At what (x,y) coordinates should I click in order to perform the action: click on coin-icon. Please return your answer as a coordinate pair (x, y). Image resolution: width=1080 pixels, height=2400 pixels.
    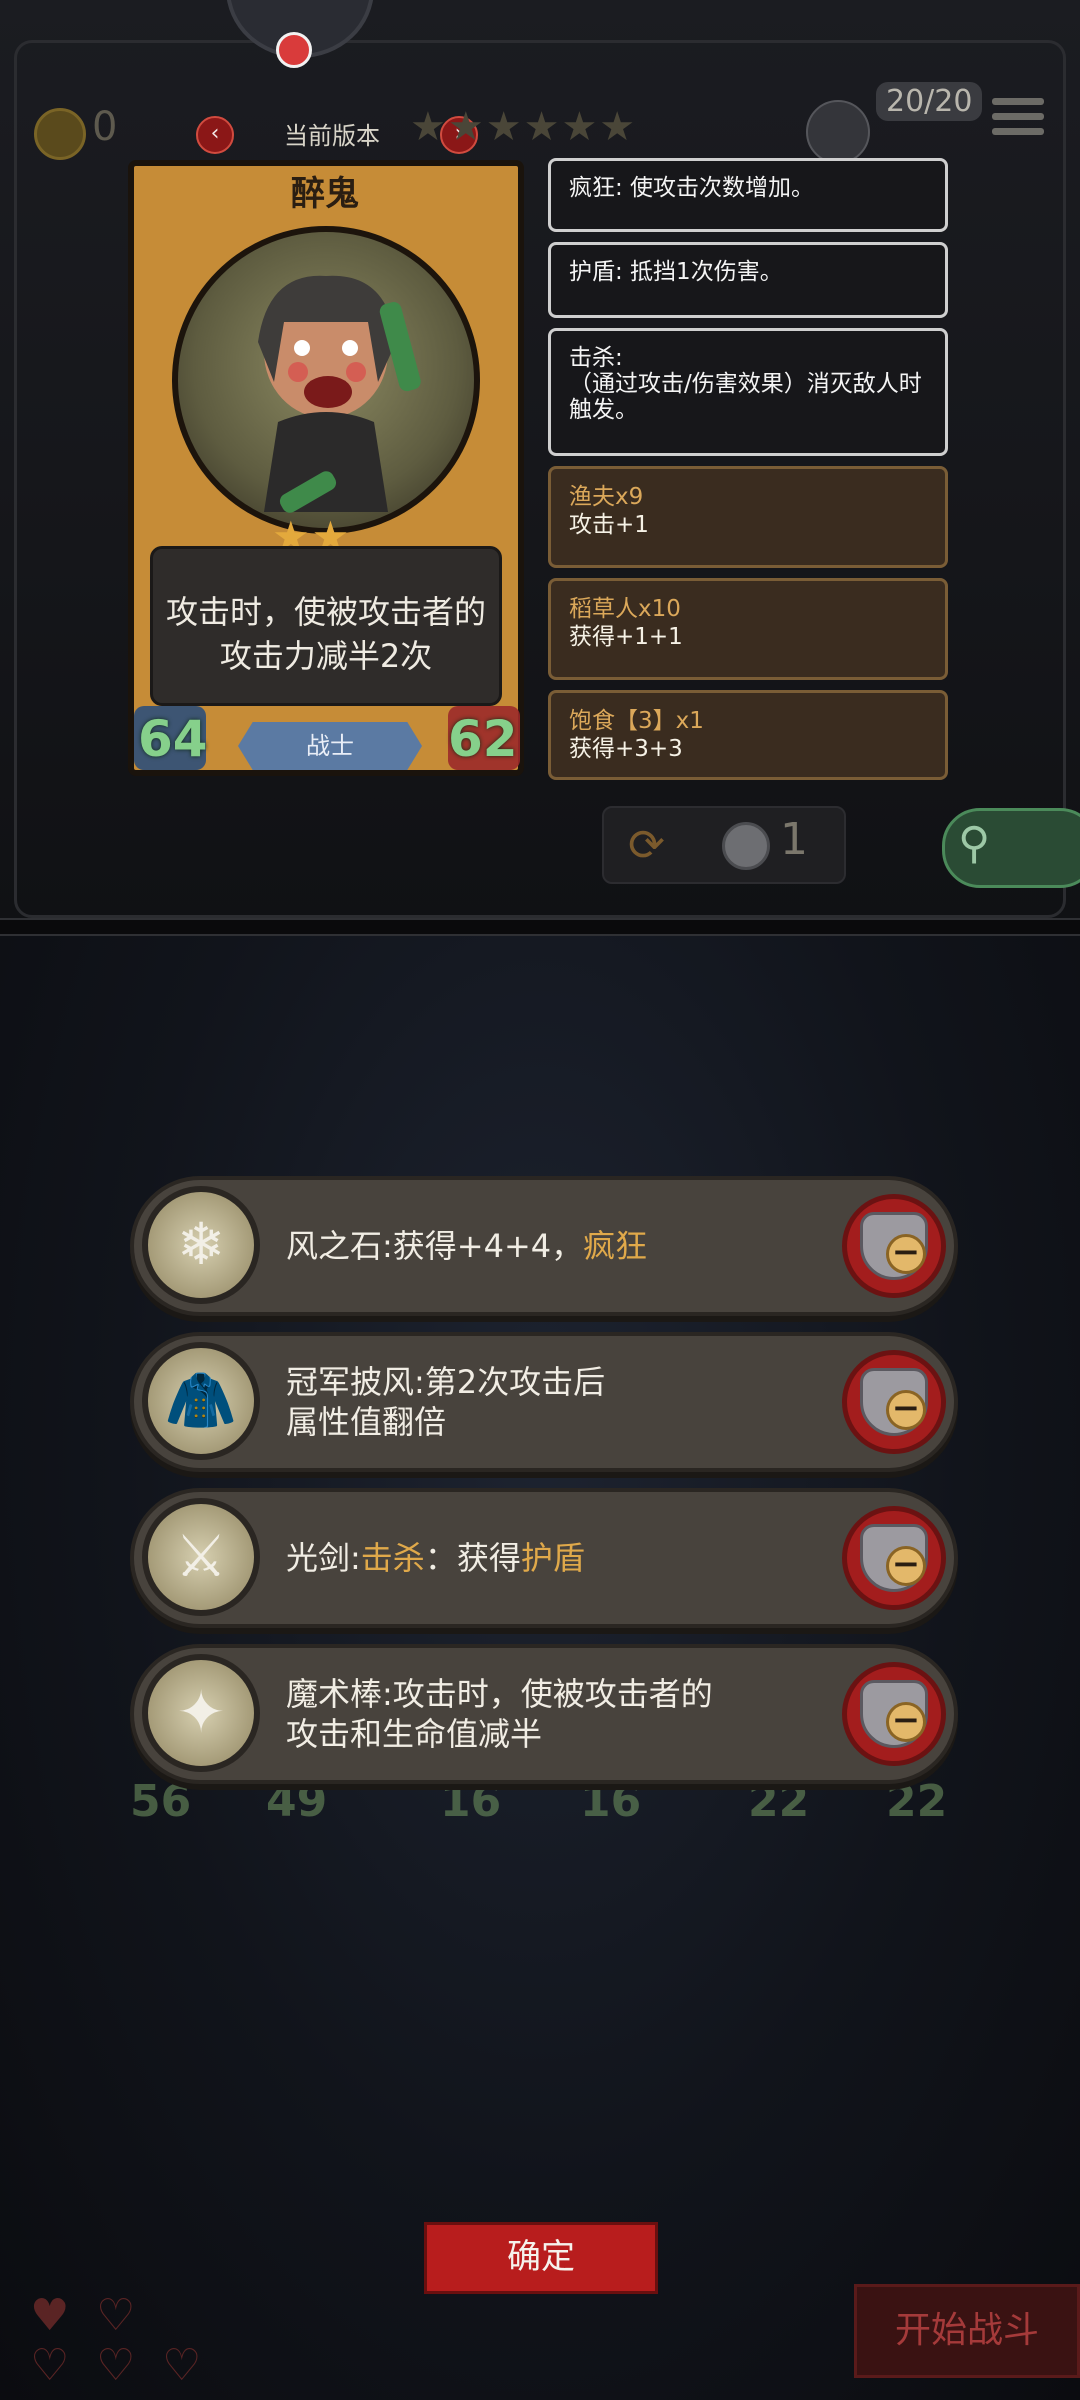
    Looking at the image, I should click on (60, 134).